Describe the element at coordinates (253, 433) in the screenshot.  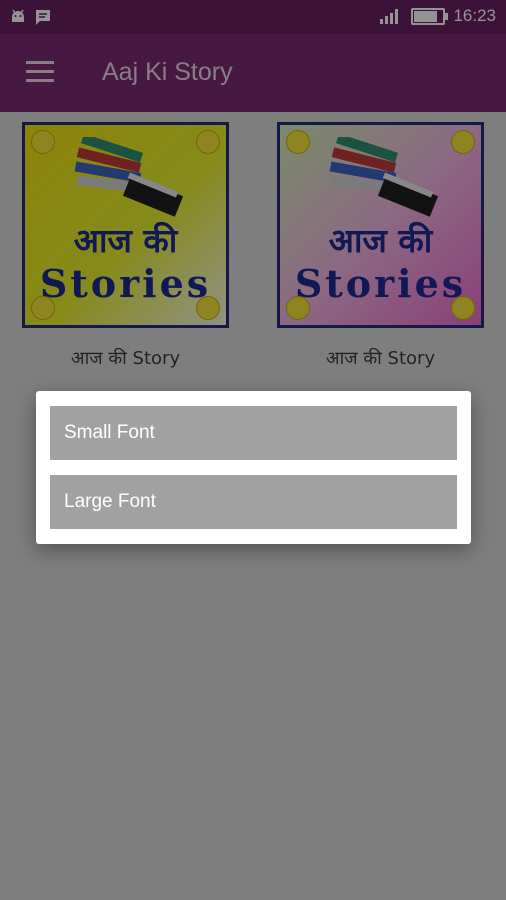
I see `small-font-button: Small Font` at that location.